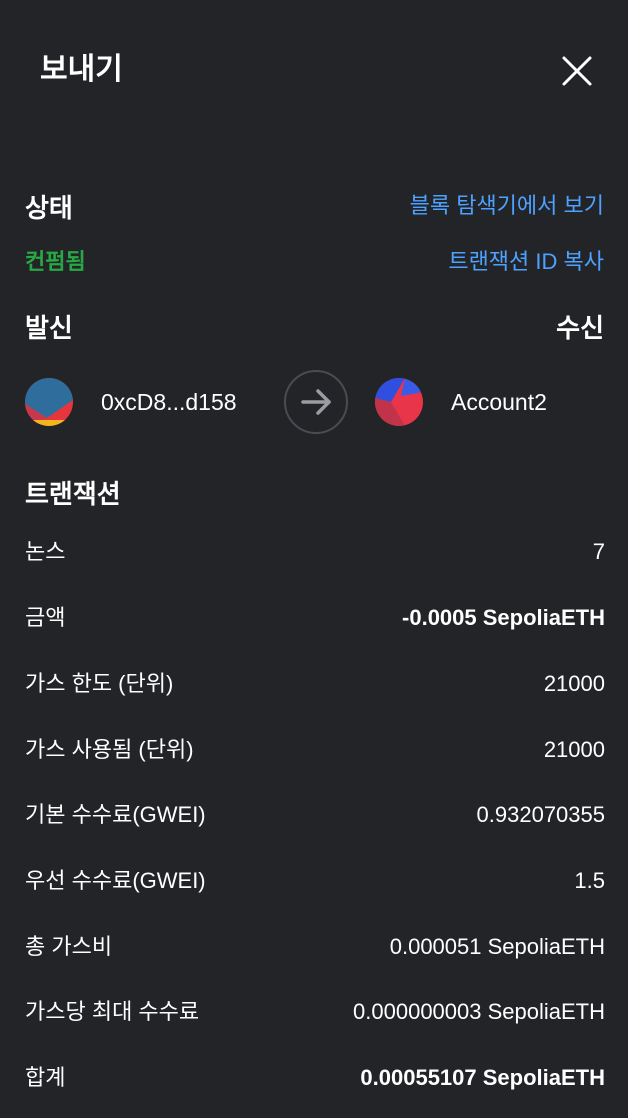 This screenshot has width=628, height=1118. Describe the element at coordinates (315, 750) in the screenshot. I see `detail-row-gas-used: 가스 사용됨 (단위) 21000` at that location.